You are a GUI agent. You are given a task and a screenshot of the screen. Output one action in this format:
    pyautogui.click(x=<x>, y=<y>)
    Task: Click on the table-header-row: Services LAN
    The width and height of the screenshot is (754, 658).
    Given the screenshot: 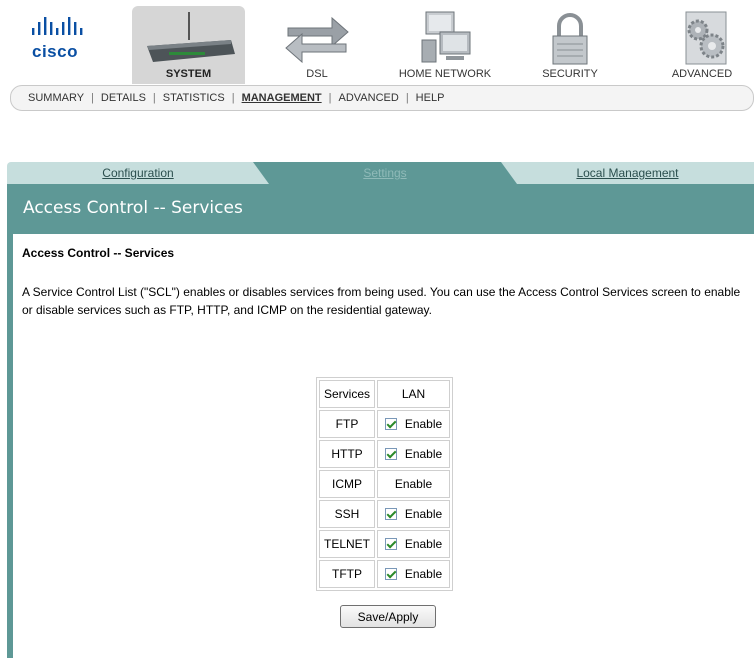 What is the action you would take?
    pyautogui.click(x=385, y=394)
    